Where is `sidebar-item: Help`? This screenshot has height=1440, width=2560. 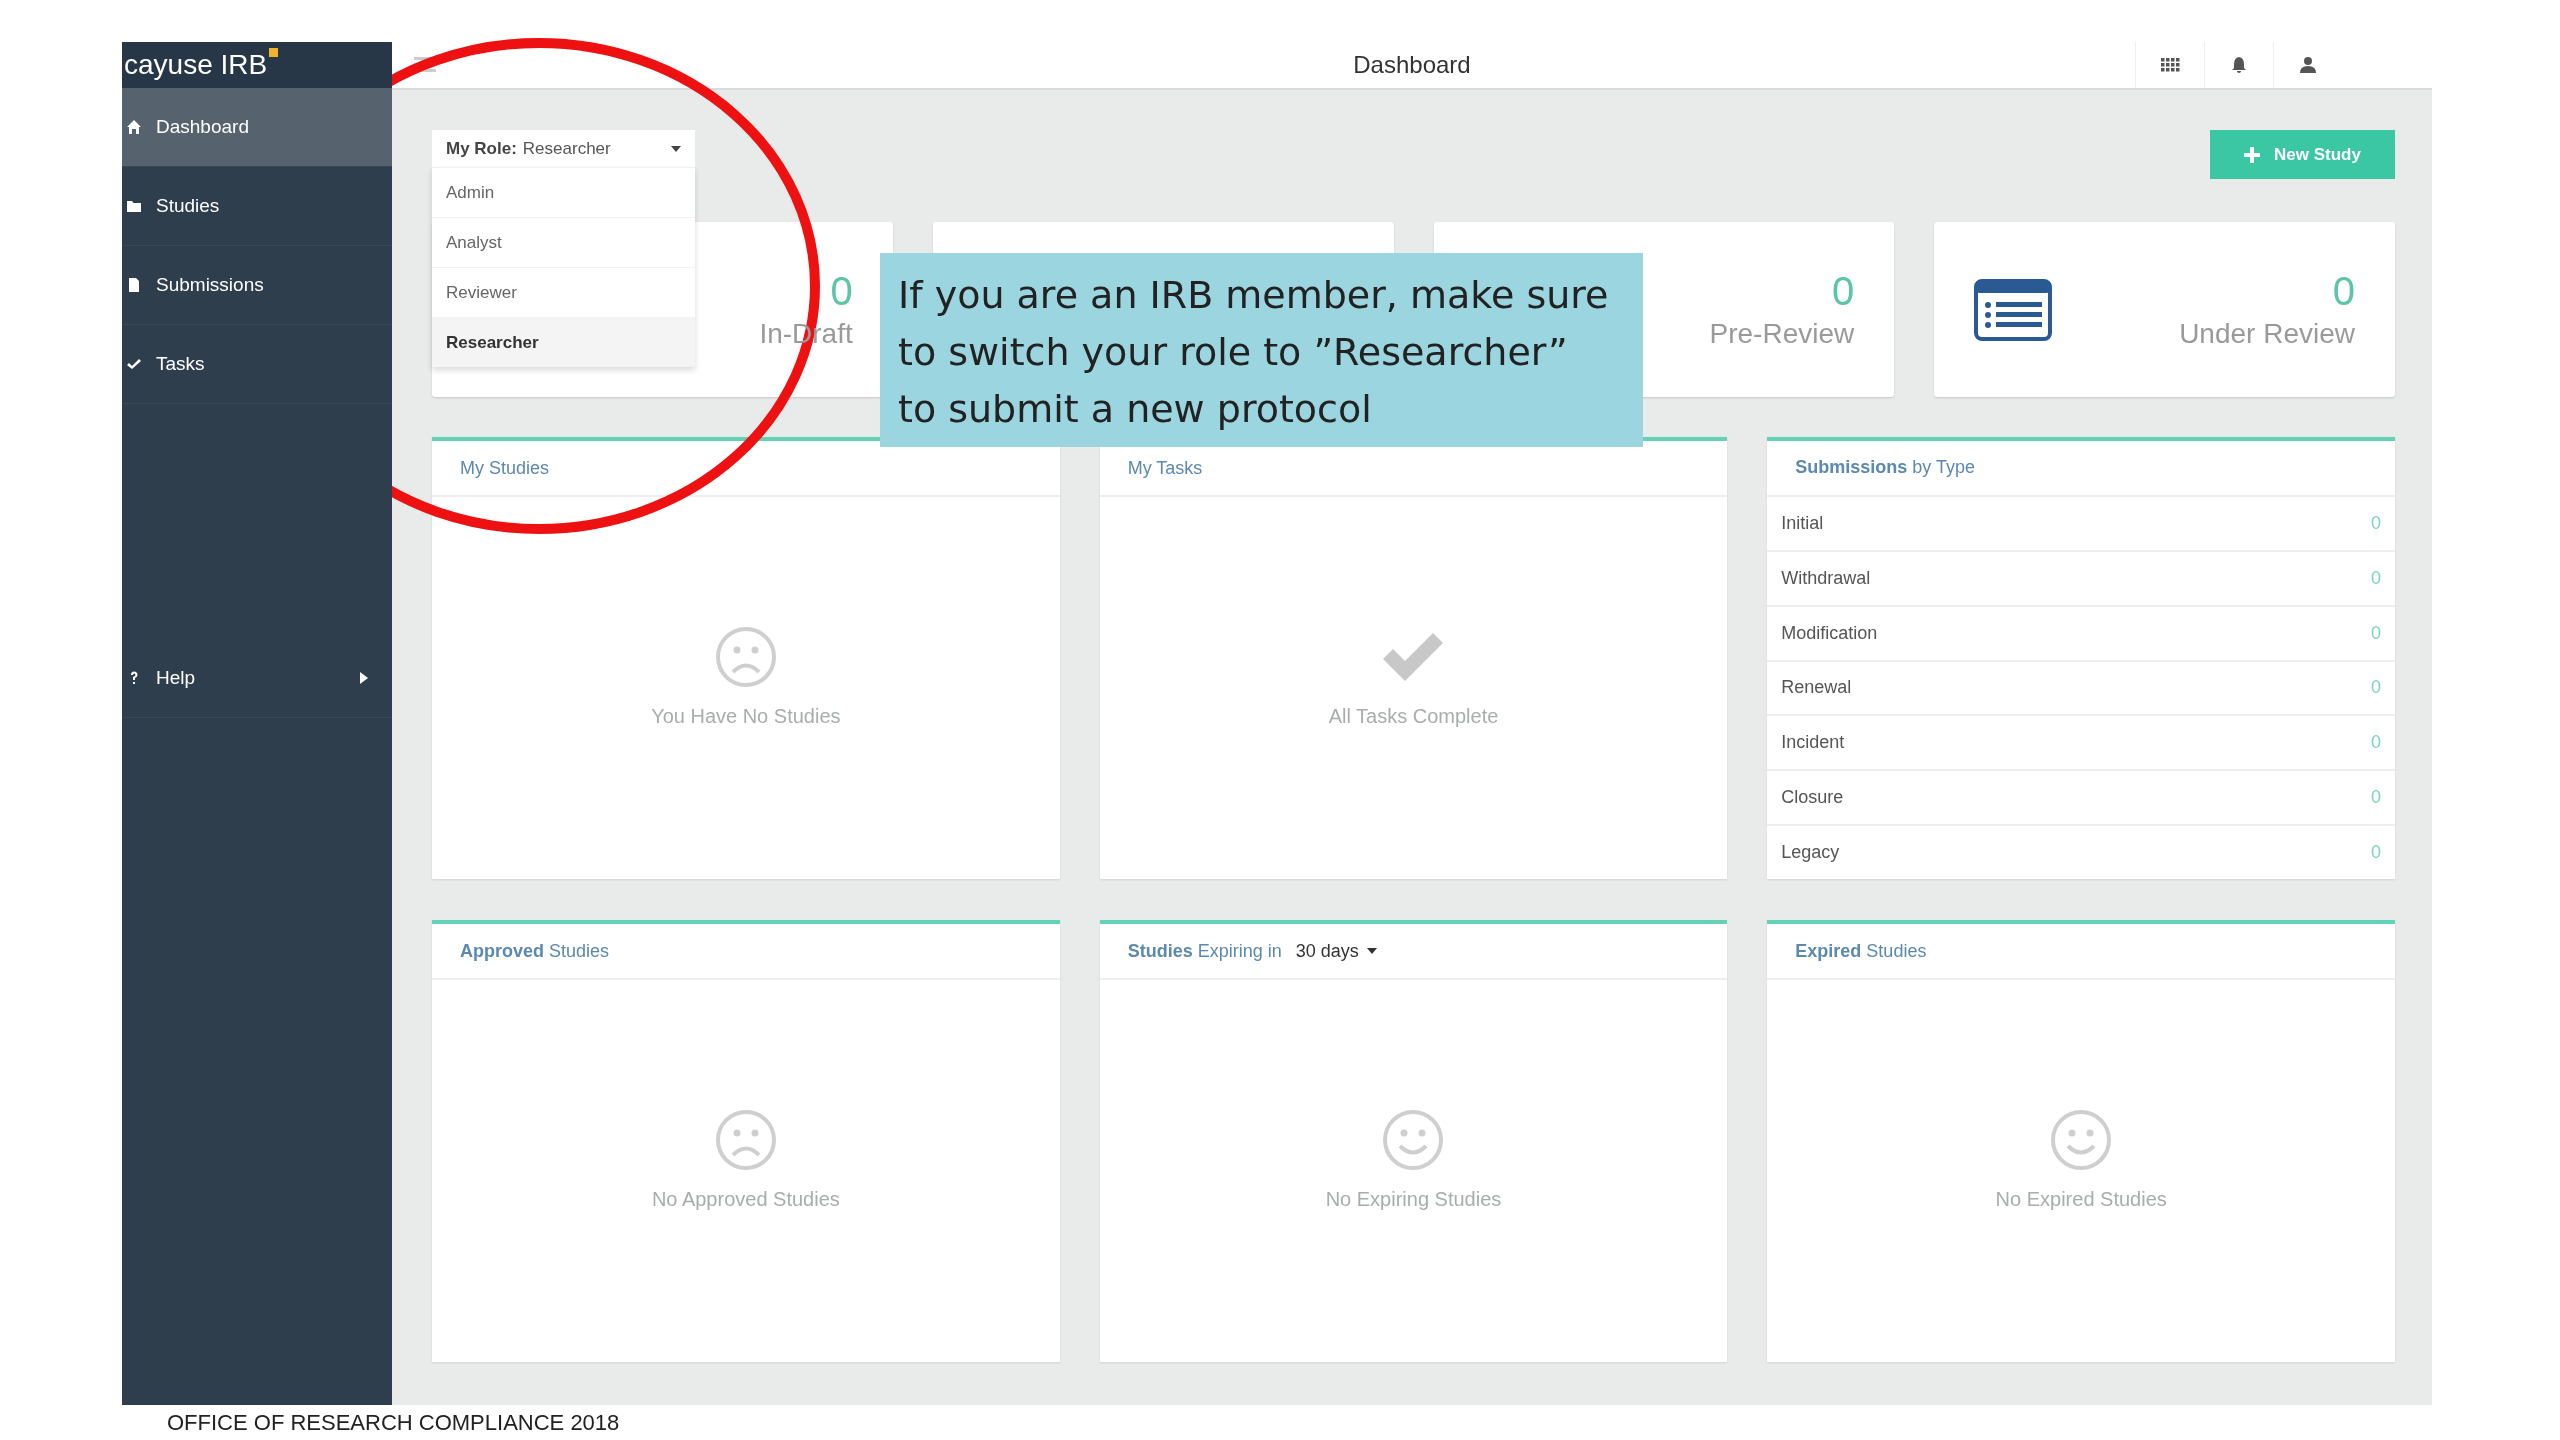 sidebar-item: Help is located at coordinates (257, 678).